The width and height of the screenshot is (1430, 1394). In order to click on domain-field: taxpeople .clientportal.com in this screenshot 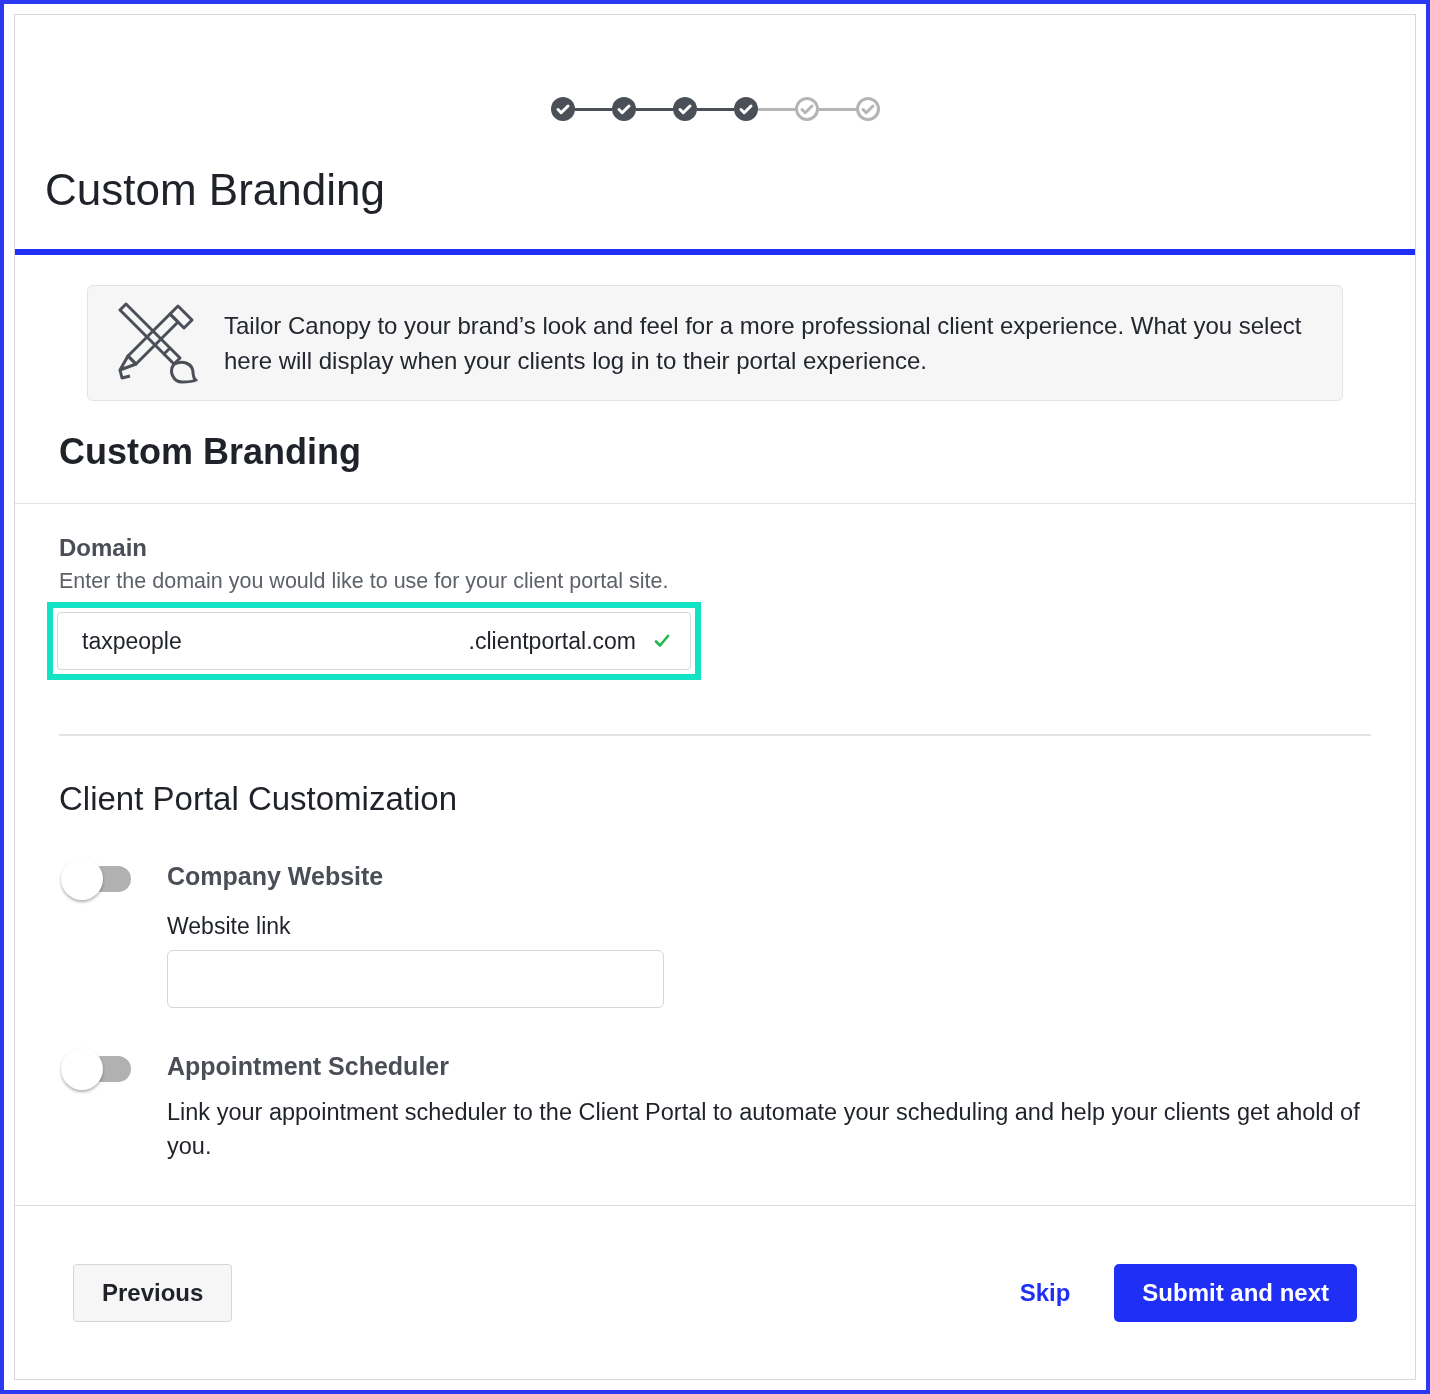, I will do `click(374, 641)`.